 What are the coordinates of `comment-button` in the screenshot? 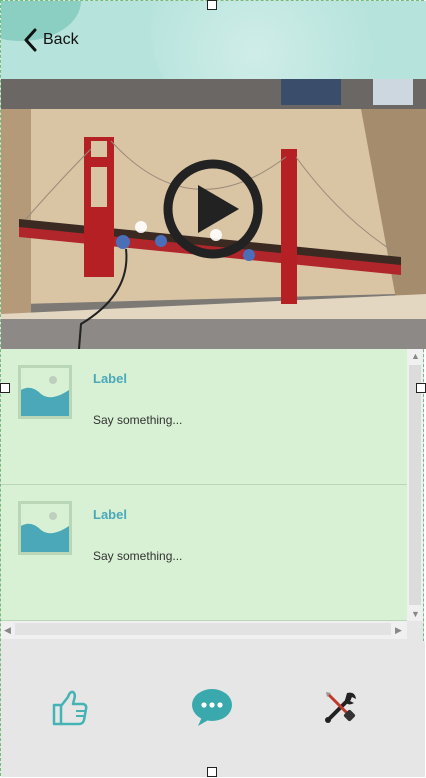 It's located at (212, 707).